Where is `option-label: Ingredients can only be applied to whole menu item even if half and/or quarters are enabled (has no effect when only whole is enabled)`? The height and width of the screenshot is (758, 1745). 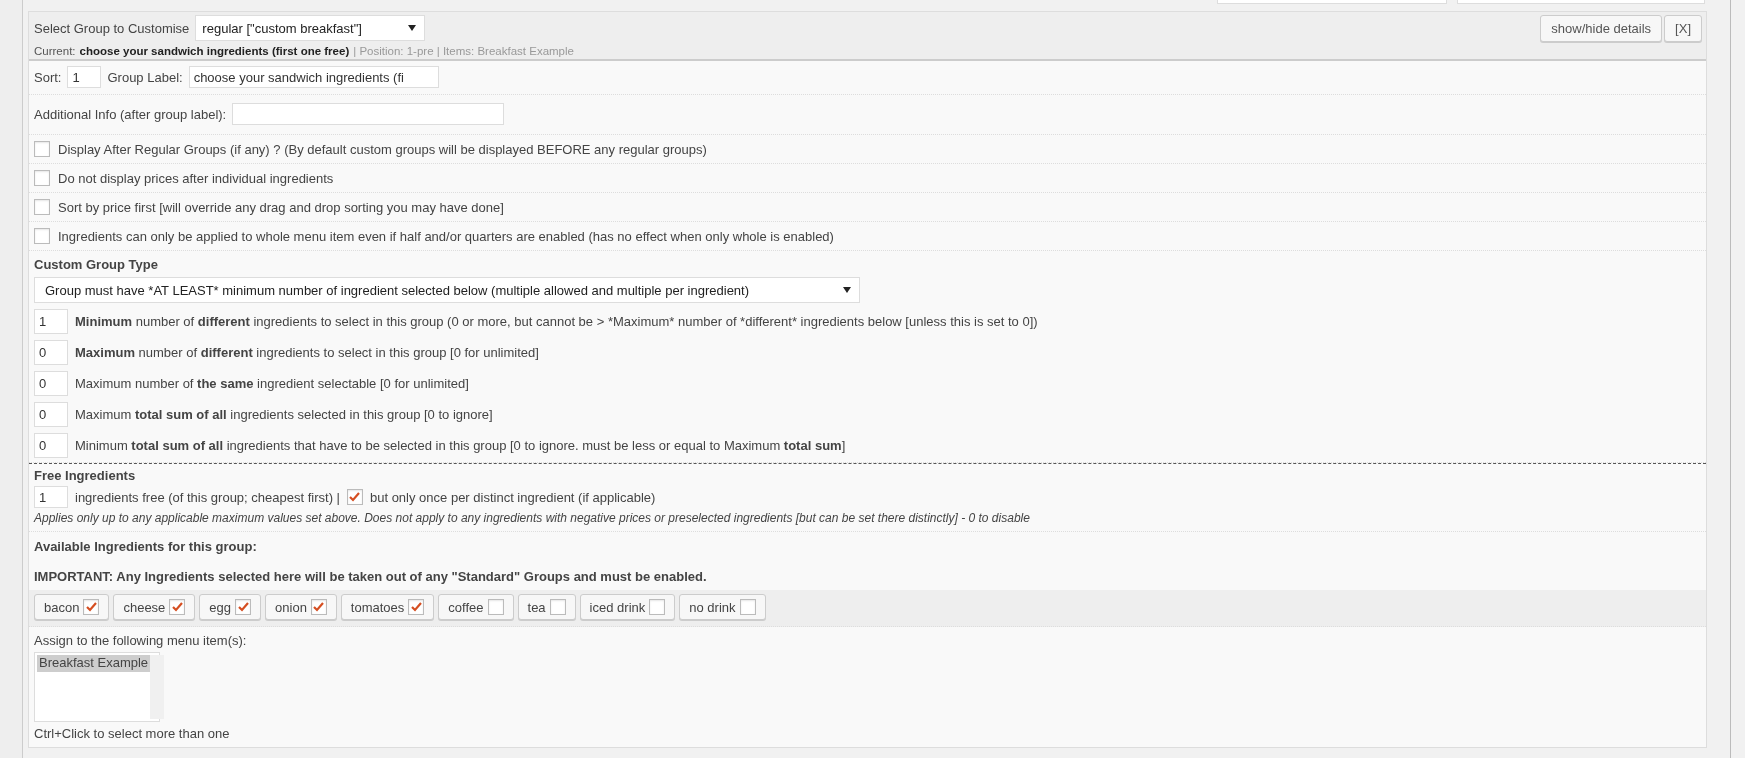 option-label: Ingredients can only be applied to whole menu item even if half and/or quarters are enabled (has no effect when only whole is enabled) is located at coordinates (446, 236).